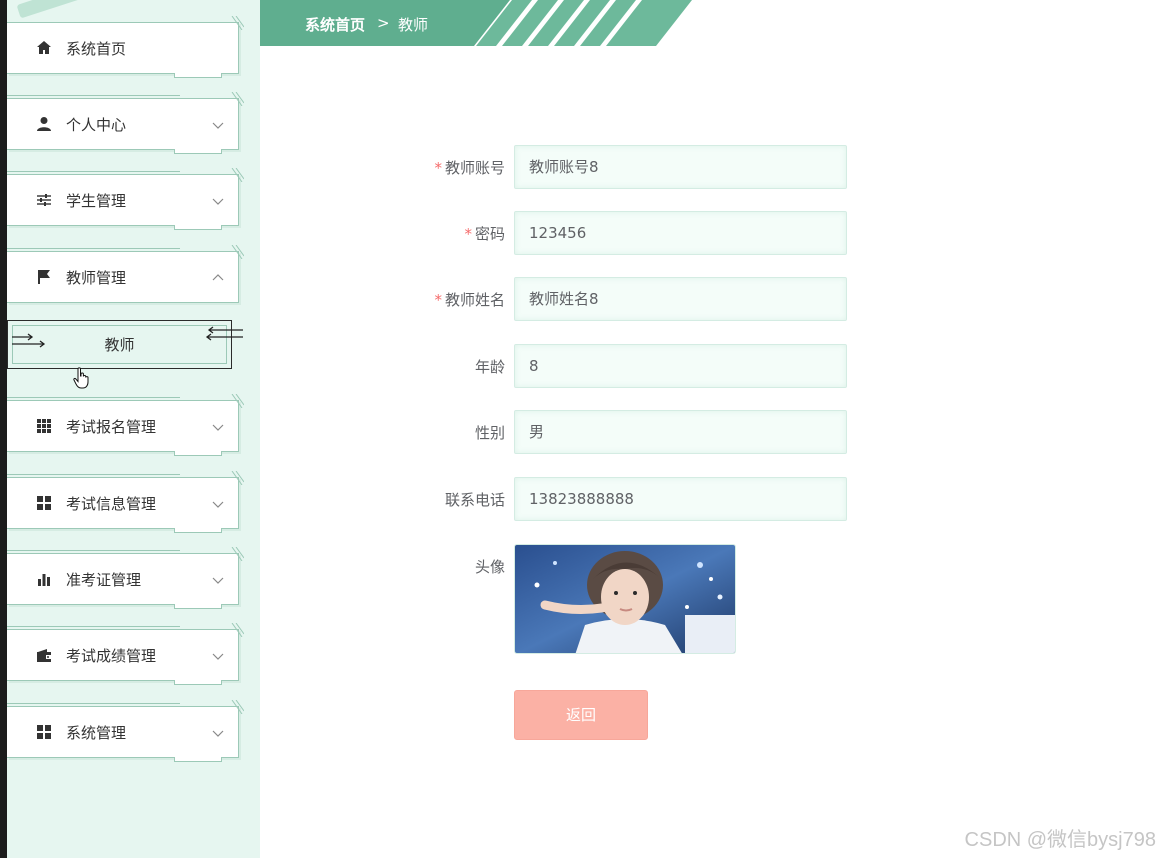  What do you see at coordinates (96, 125) in the screenshot?
I see `sidebar-item-label: 个人中心` at bounding box center [96, 125].